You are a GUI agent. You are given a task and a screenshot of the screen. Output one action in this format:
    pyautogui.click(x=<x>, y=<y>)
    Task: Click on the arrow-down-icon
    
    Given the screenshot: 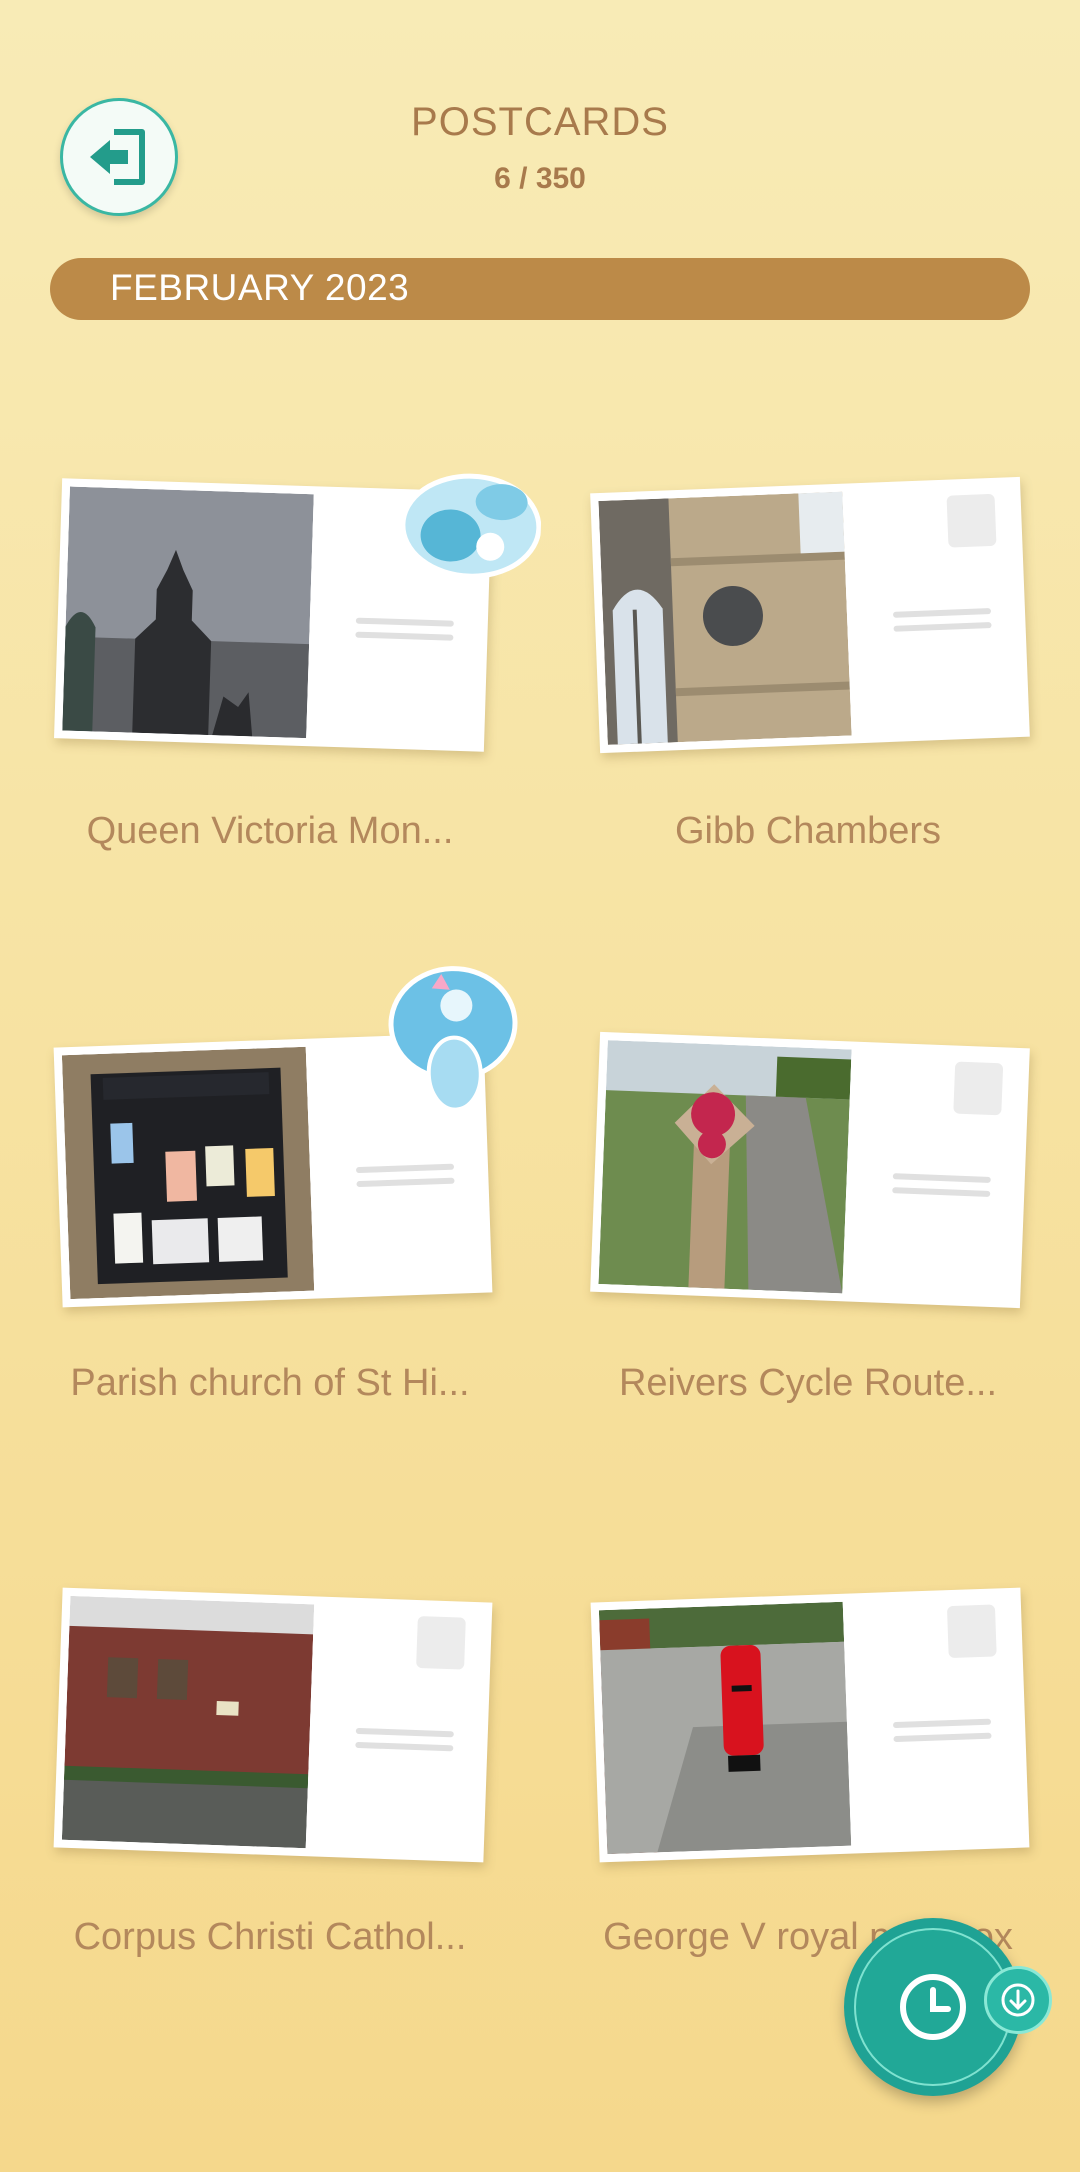 What is the action you would take?
    pyautogui.click(x=1018, y=2000)
    